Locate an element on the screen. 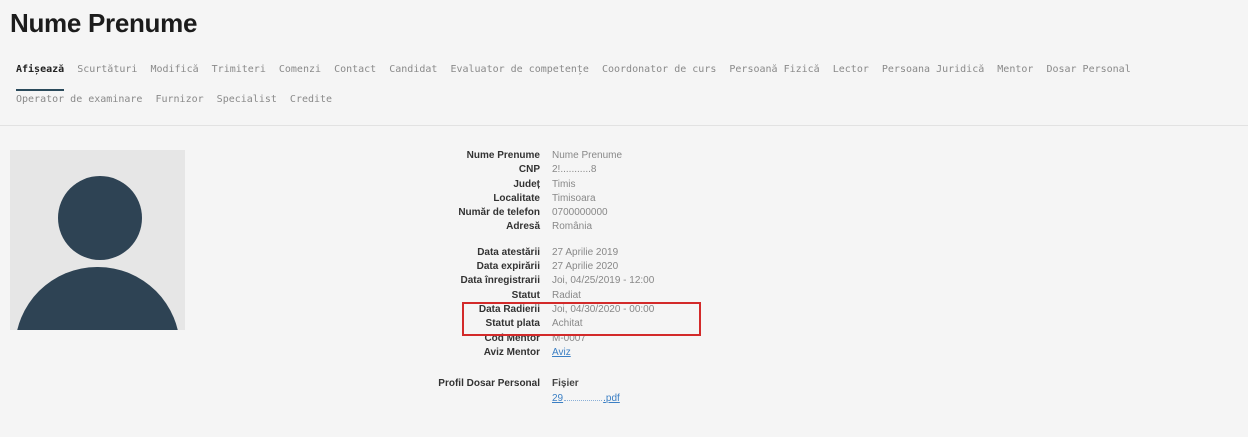  field-value: 27 Aprilie 2020 is located at coordinates (585, 267).